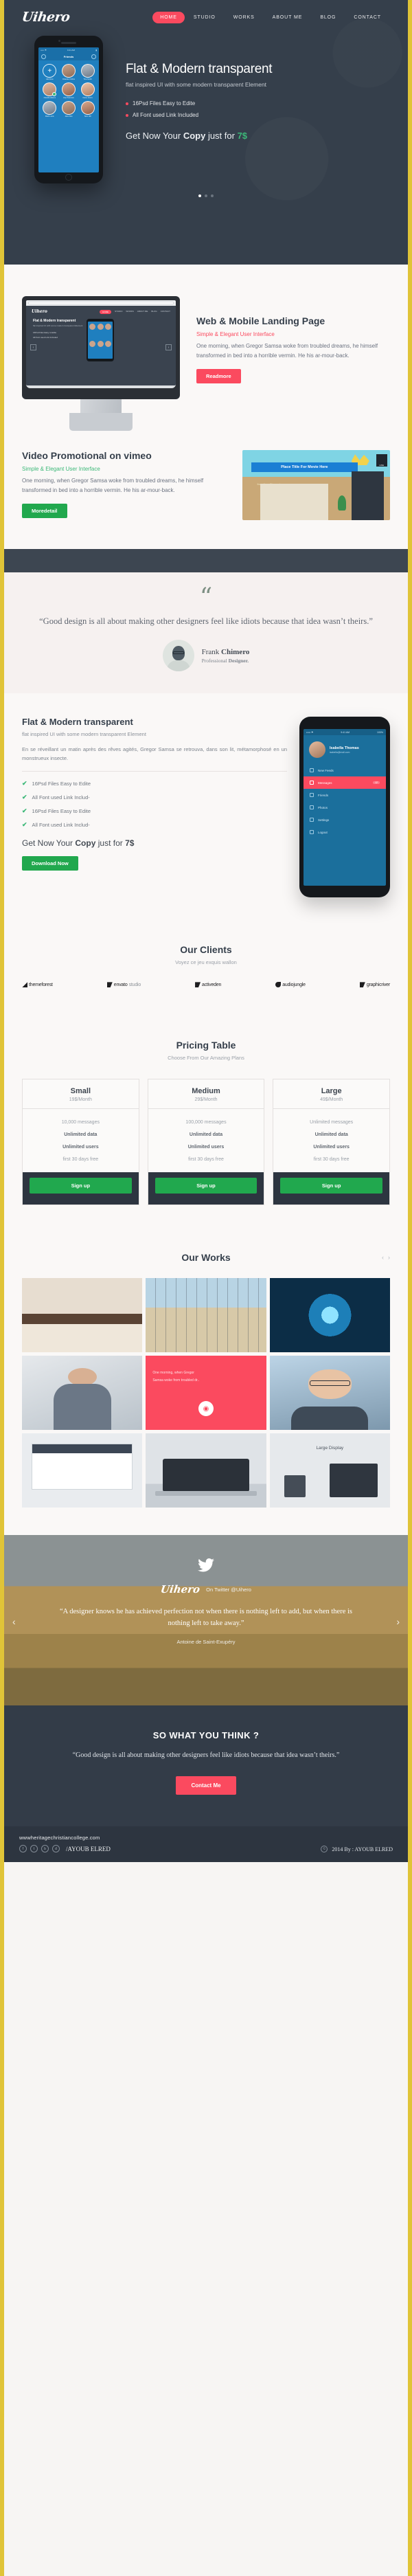  Describe the element at coordinates (34, 1849) in the screenshot. I see `twitter-icon: t` at that location.